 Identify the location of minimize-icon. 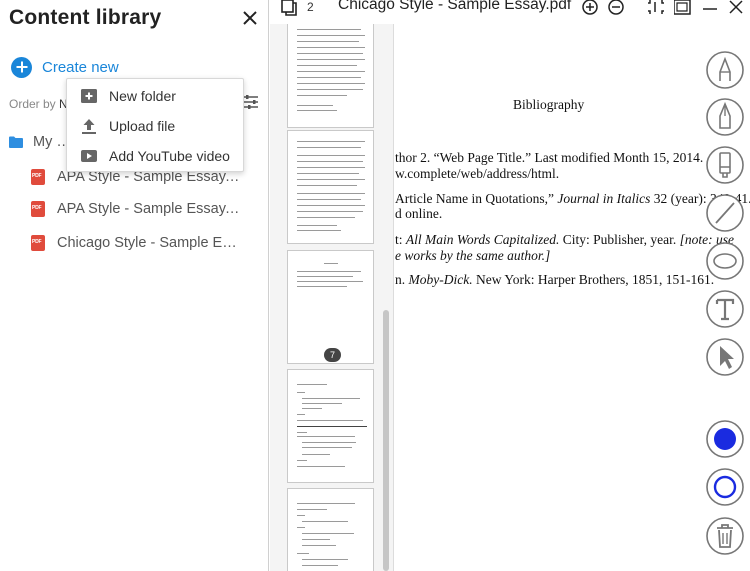
(710, 9).